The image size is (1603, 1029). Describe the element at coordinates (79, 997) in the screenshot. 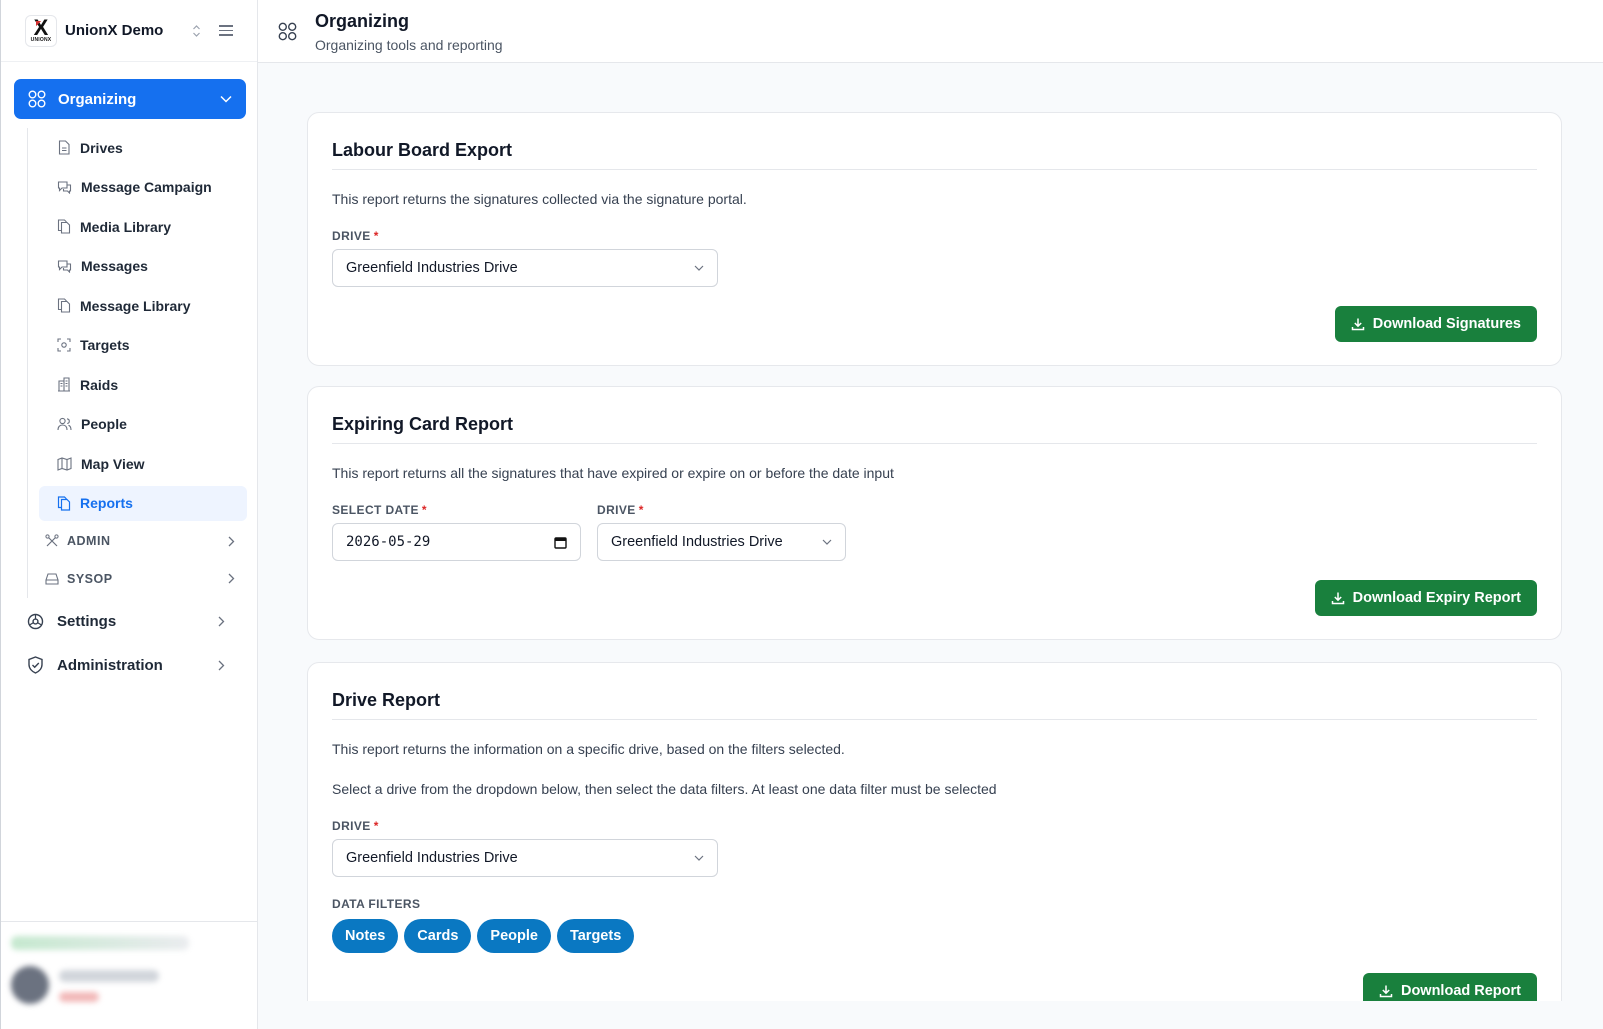

I see `user-role-redacted` at that location.